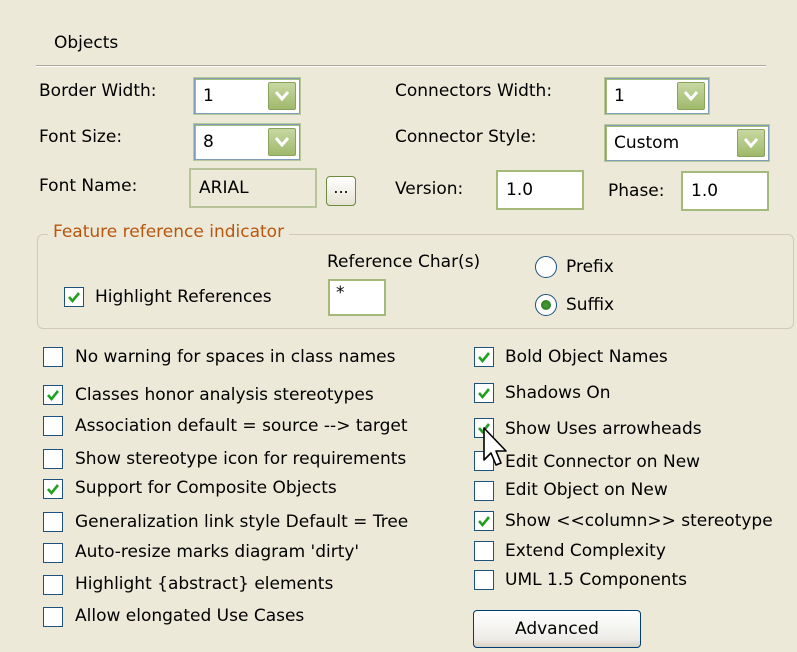 This screenshot has width=797, height=652. What do you see at coordinates (586, 490) in the screenshot?
I see `option-label: Edit Object on New` at bounding box center [586, 490].